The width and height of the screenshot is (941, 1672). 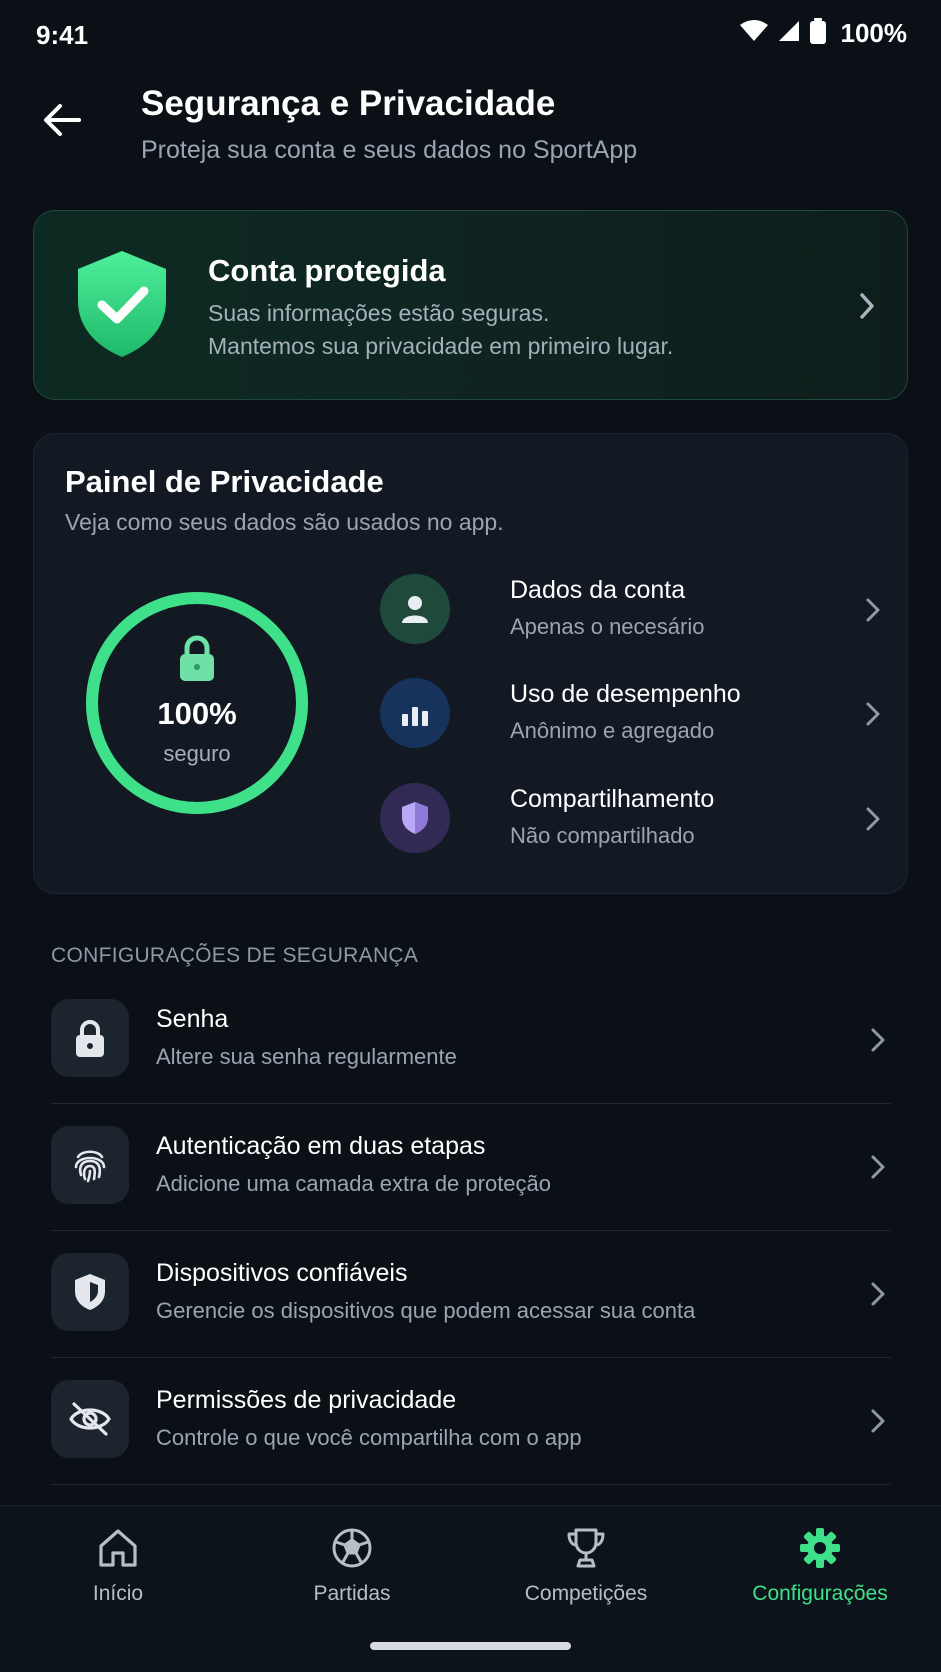 I want to click on arrow-left-icon, so click(x=62, y=122).